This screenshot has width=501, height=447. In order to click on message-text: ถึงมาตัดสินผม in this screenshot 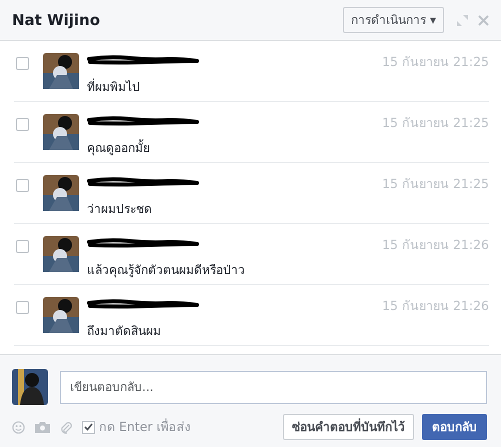, I will do `click(124, 331)`.